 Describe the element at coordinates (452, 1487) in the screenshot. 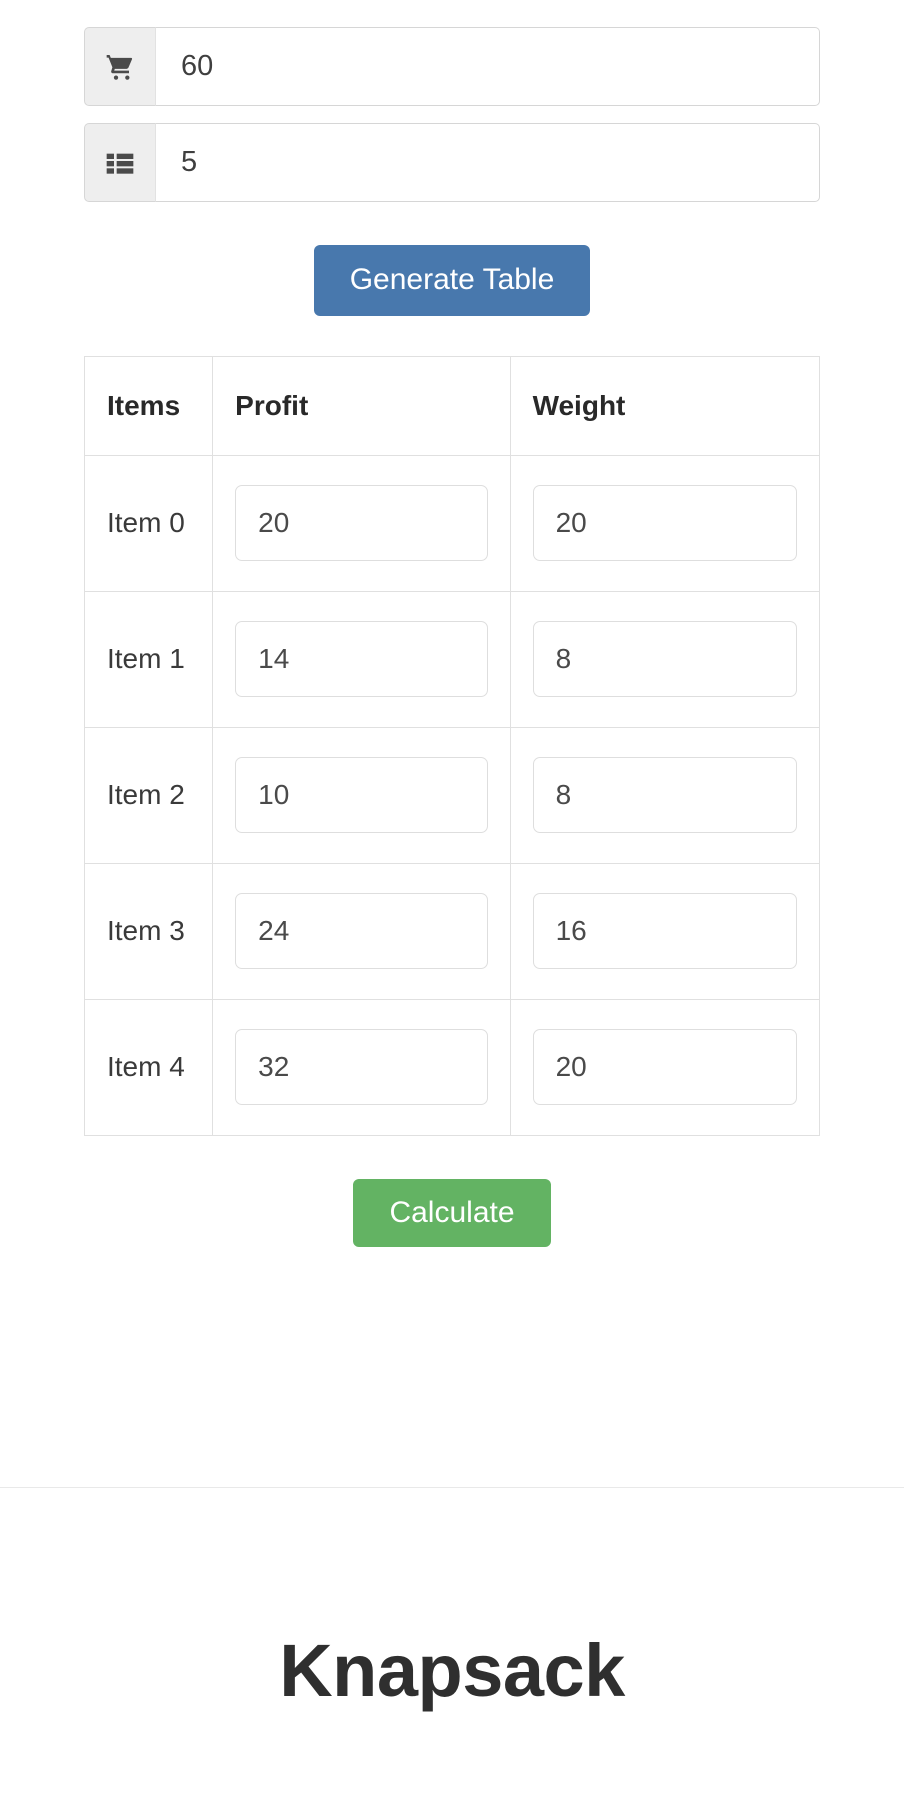

I see `section-divider` at that location.